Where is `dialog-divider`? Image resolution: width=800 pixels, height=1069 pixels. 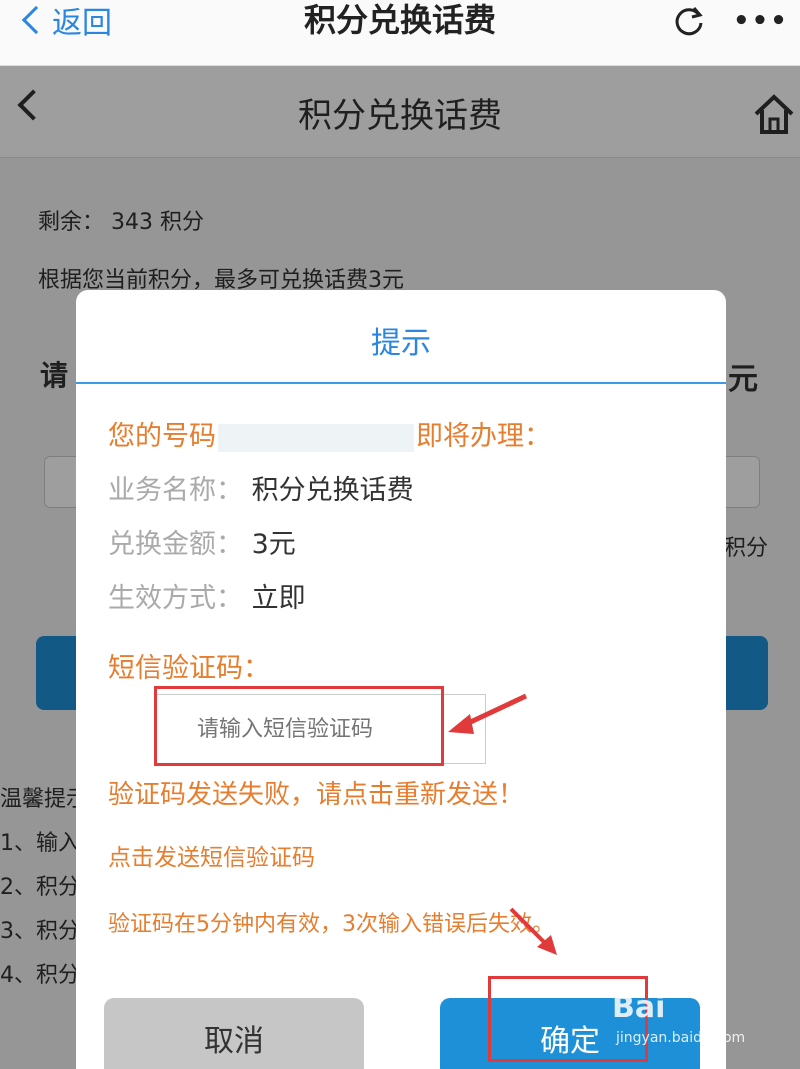 dialog-divider is located at coordinates (401, 383).